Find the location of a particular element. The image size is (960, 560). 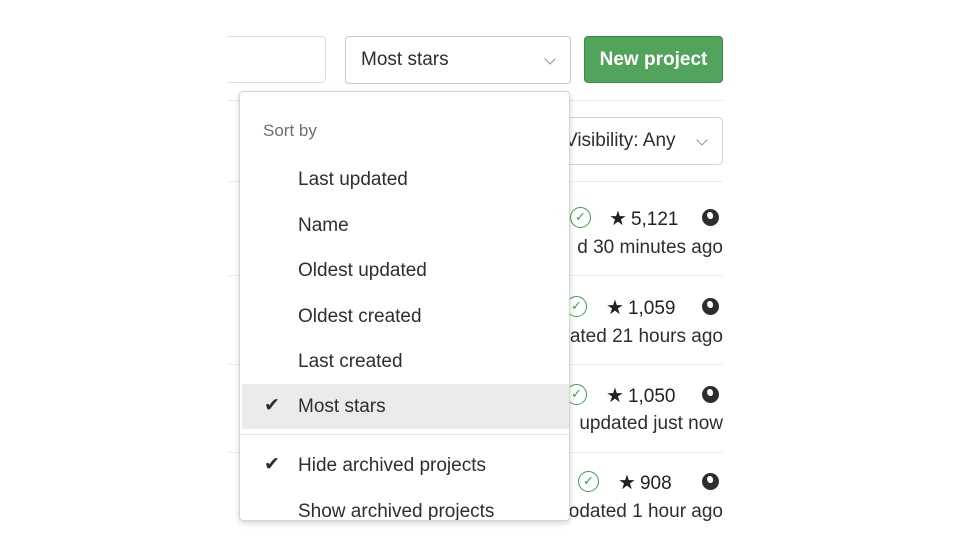

star-count-value: 908 is located at coordinates (655, 483).